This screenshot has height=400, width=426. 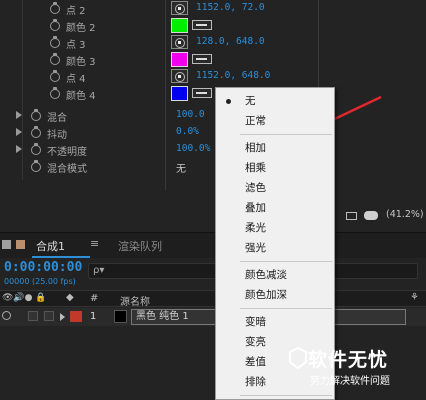 What do you see at coordinates (255, 121) in the screenshot?
I see `menu-item-label: 正常` at bounding box center [255, 121].